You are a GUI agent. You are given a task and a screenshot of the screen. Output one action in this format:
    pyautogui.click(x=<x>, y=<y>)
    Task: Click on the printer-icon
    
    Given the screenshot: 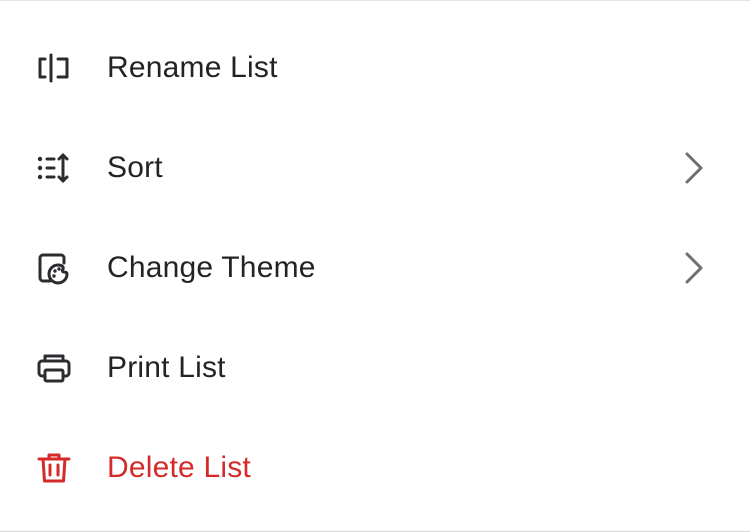 What is the action you would take?
    pyautogui.click(x=54, y=368)
    